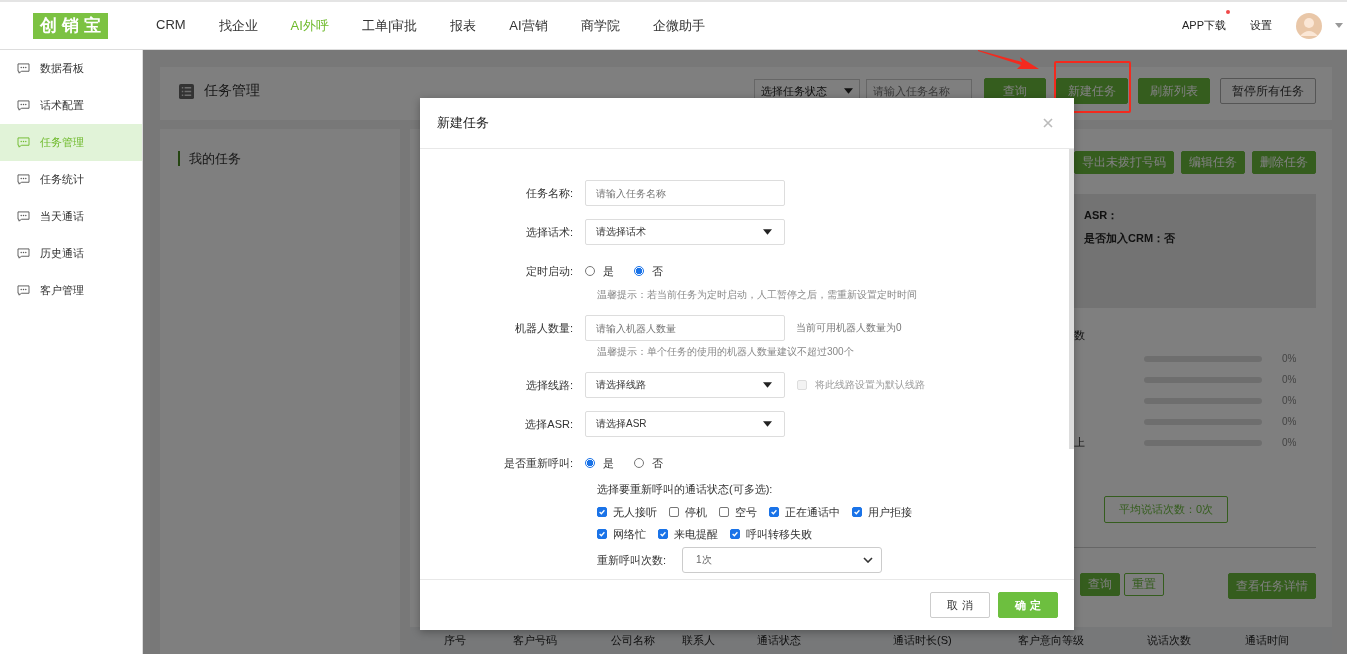  What do you see at coordinates (757, 295) in the screenshot?
I see `hint-text: 温馨提示：若当前任务为定时启动，人工暂停之后，需重新设置定时时间` at bounding box center [757, 295].